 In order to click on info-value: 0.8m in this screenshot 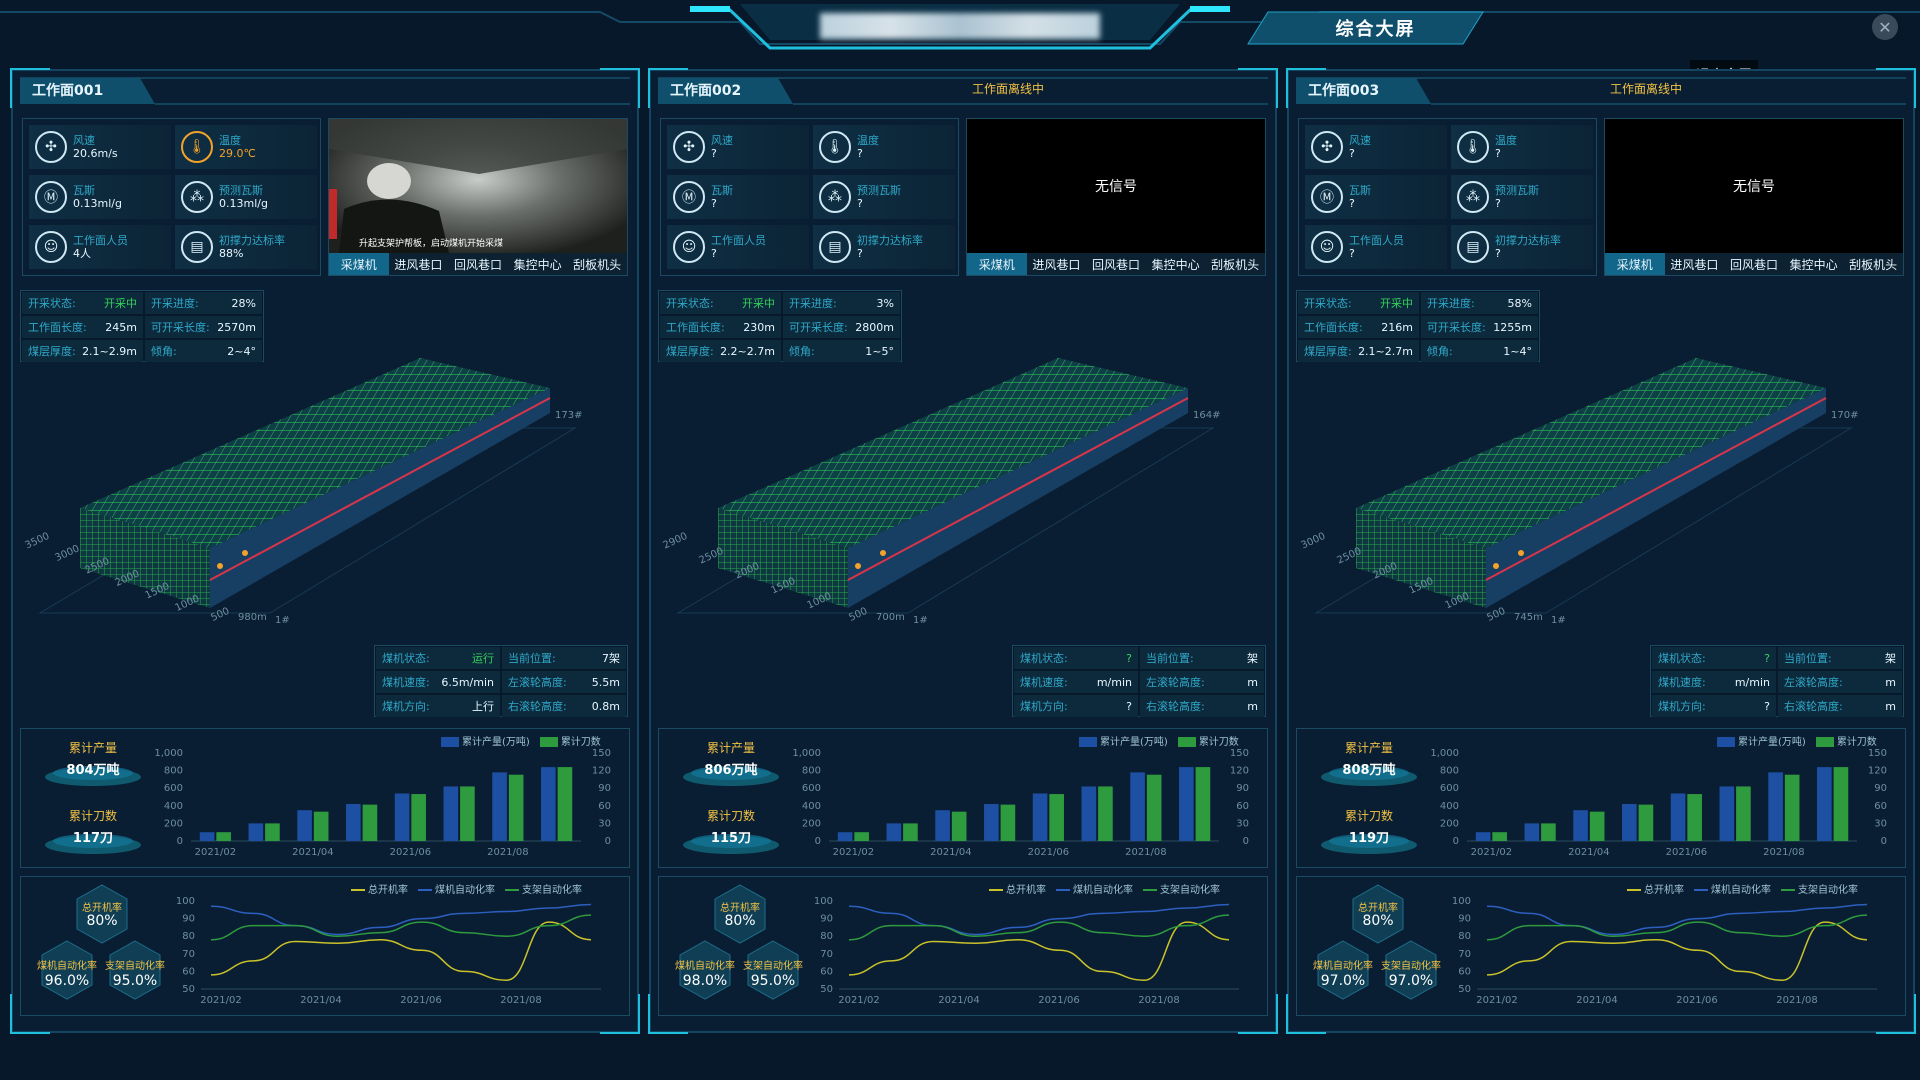, I will do `click(605, 706)`.